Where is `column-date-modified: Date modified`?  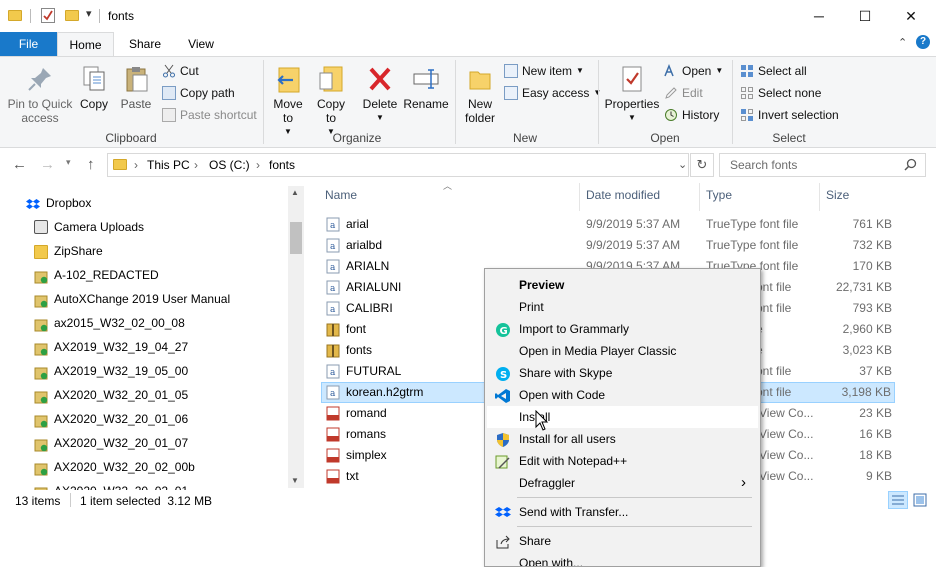
column-date-modified: Date modified is located at coordinates (623, 197).